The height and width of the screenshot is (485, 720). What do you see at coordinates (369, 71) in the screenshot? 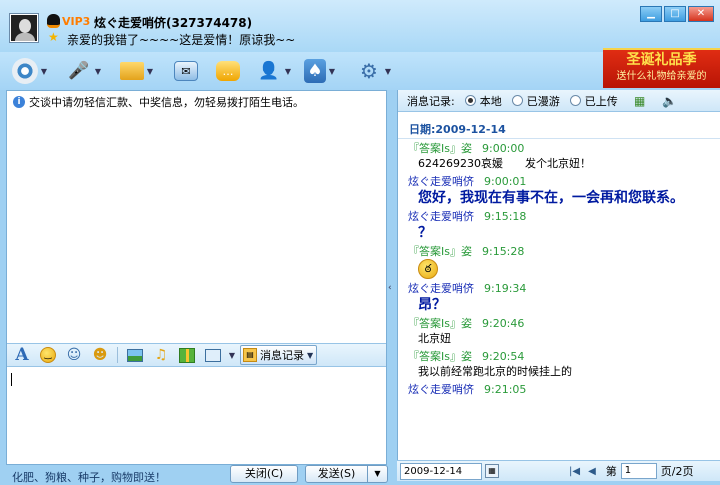
I see `gear-icon: ⚙` at bounding box center [369, 71].